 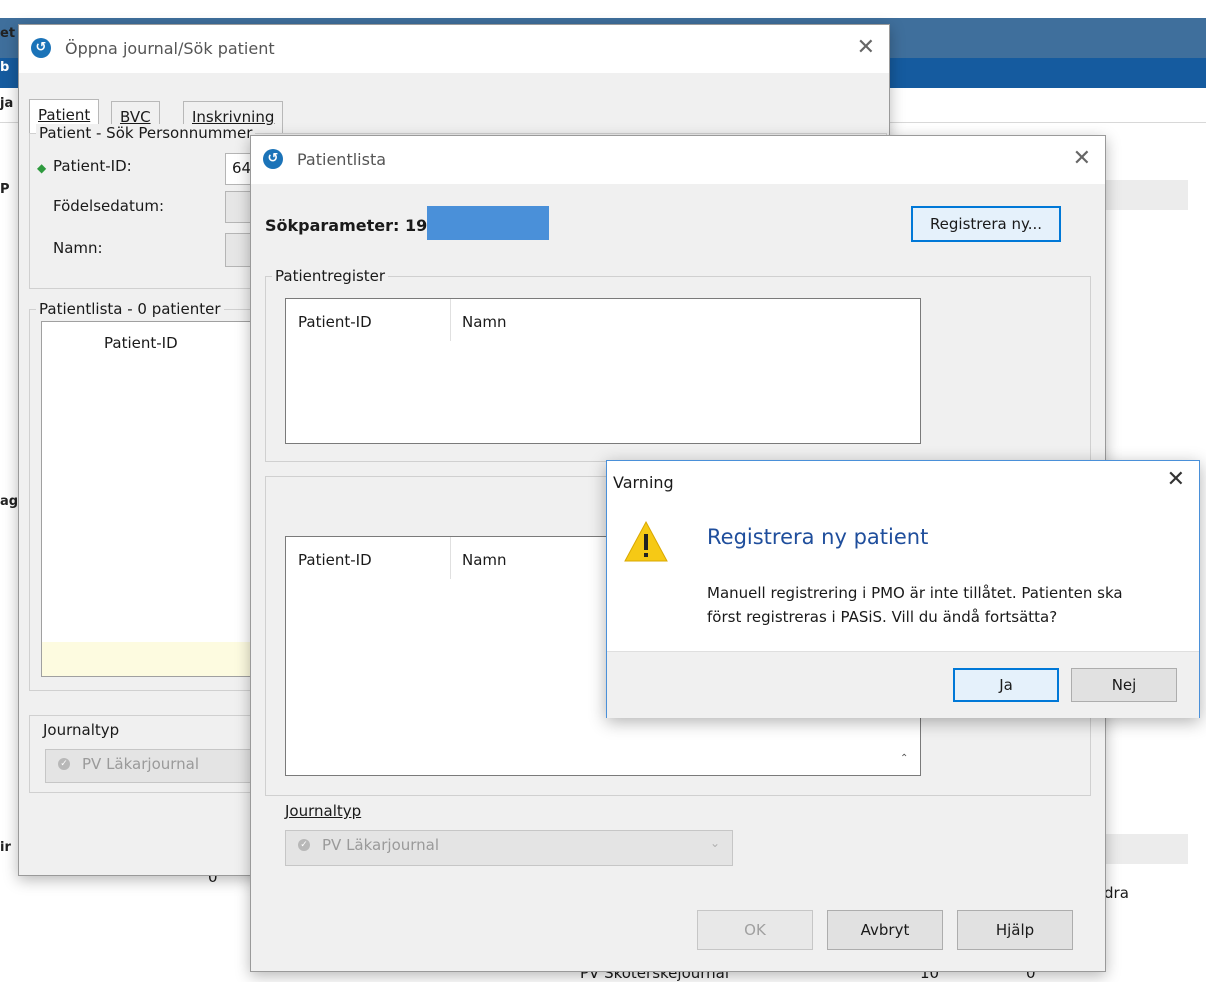 I want to click on chevron-down-icon: ⌄, so click(x=714, y=843).